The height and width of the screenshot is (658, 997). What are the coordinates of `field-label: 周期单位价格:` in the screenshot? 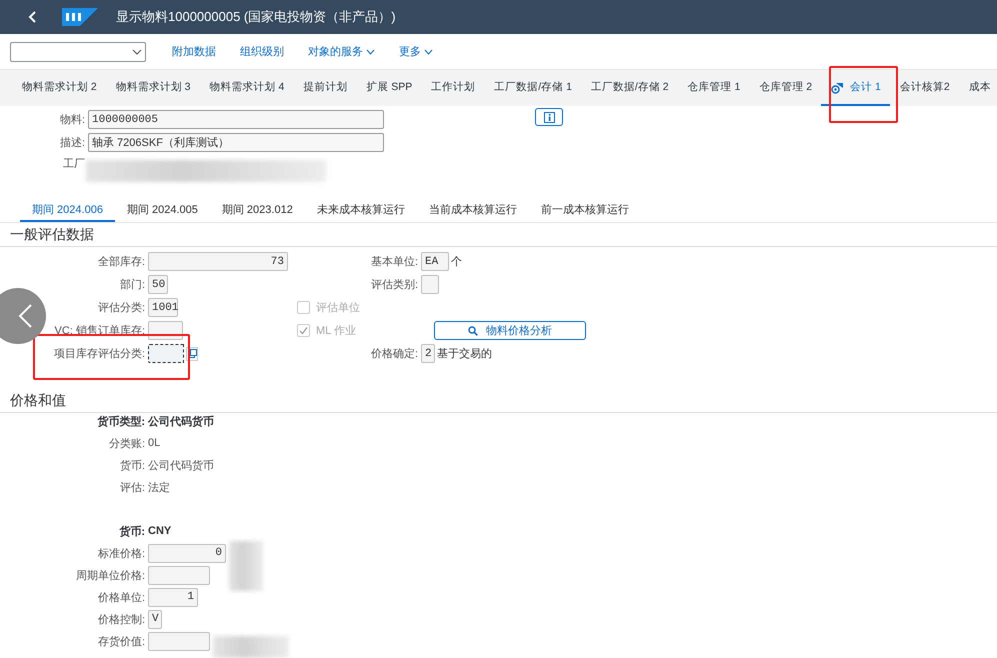 It's located at (110, 575).